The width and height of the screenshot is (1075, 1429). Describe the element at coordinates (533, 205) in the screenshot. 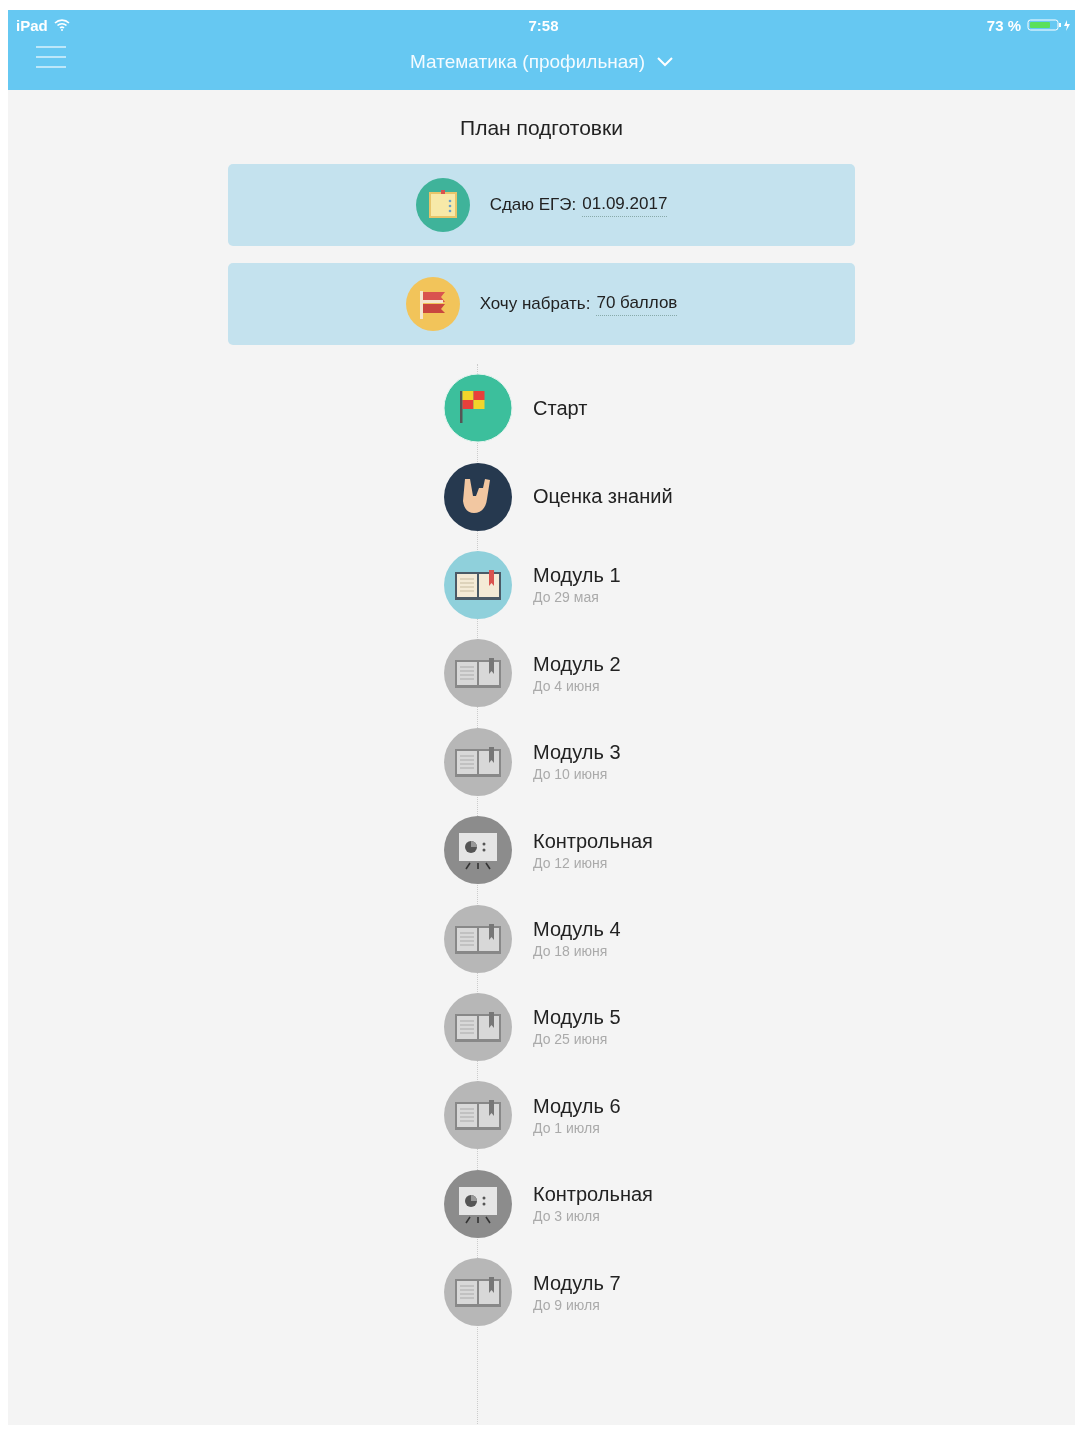

I see `setting-label: Сдаю ЕГЭ:` at that location.